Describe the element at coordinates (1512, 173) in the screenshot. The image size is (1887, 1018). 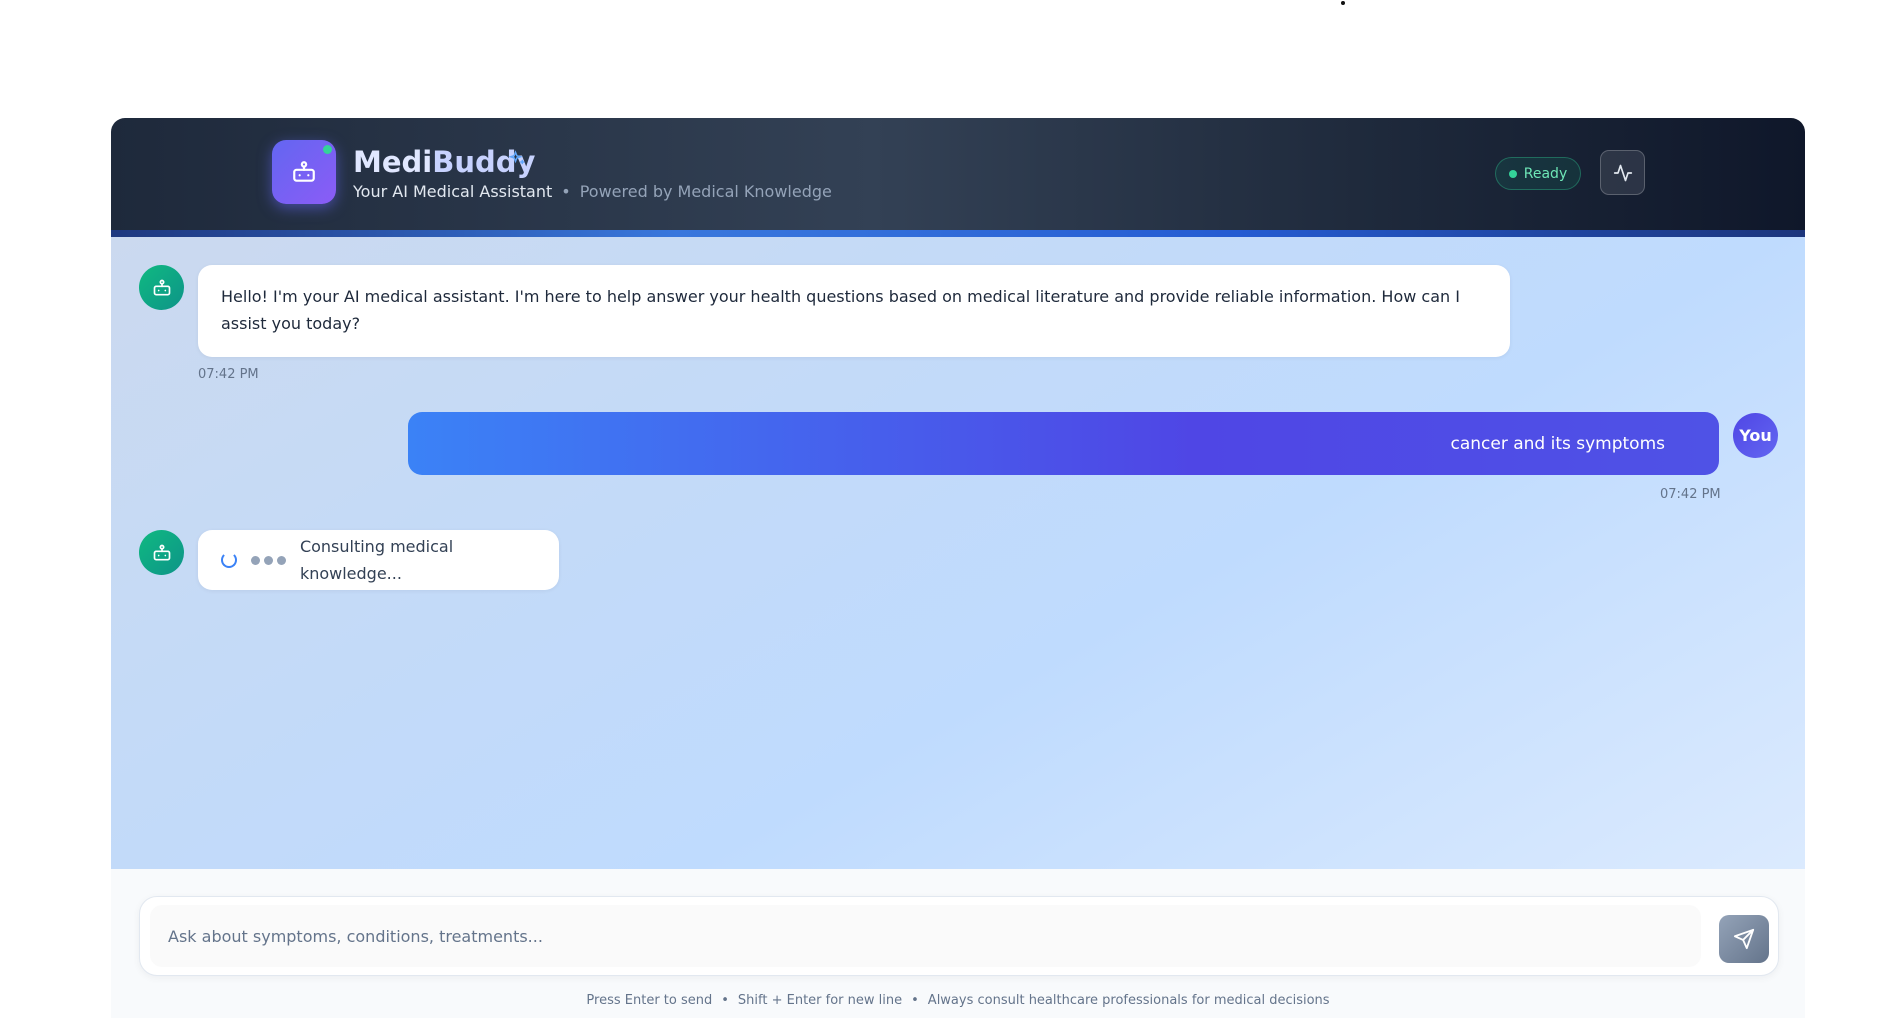
I see `status-dot` at that location.